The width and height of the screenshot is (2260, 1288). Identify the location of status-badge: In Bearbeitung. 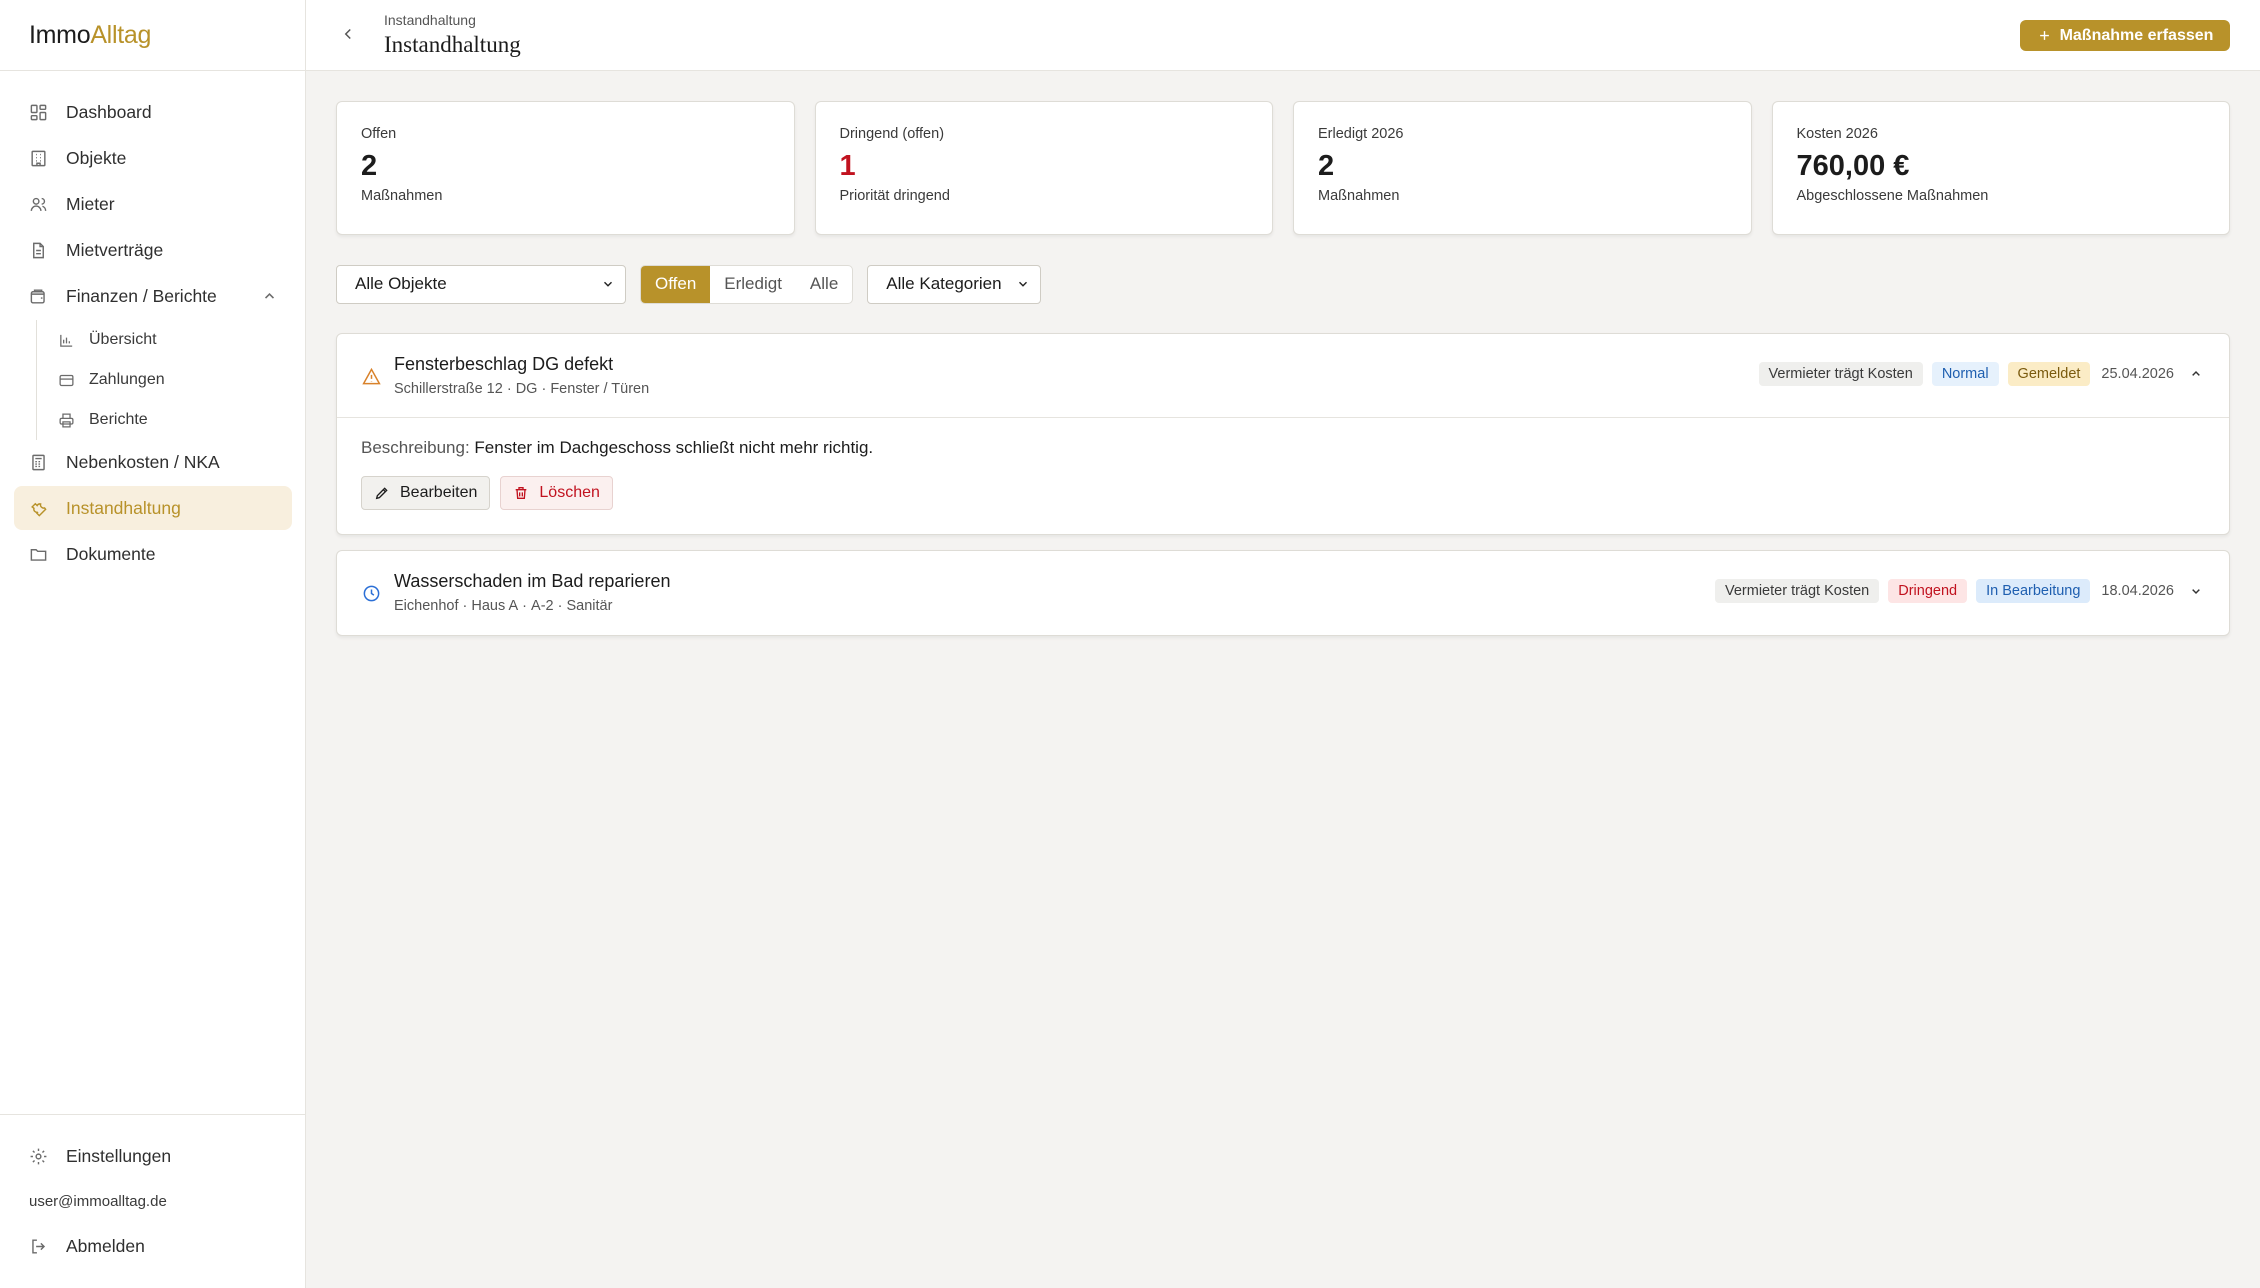
(2033, 591).